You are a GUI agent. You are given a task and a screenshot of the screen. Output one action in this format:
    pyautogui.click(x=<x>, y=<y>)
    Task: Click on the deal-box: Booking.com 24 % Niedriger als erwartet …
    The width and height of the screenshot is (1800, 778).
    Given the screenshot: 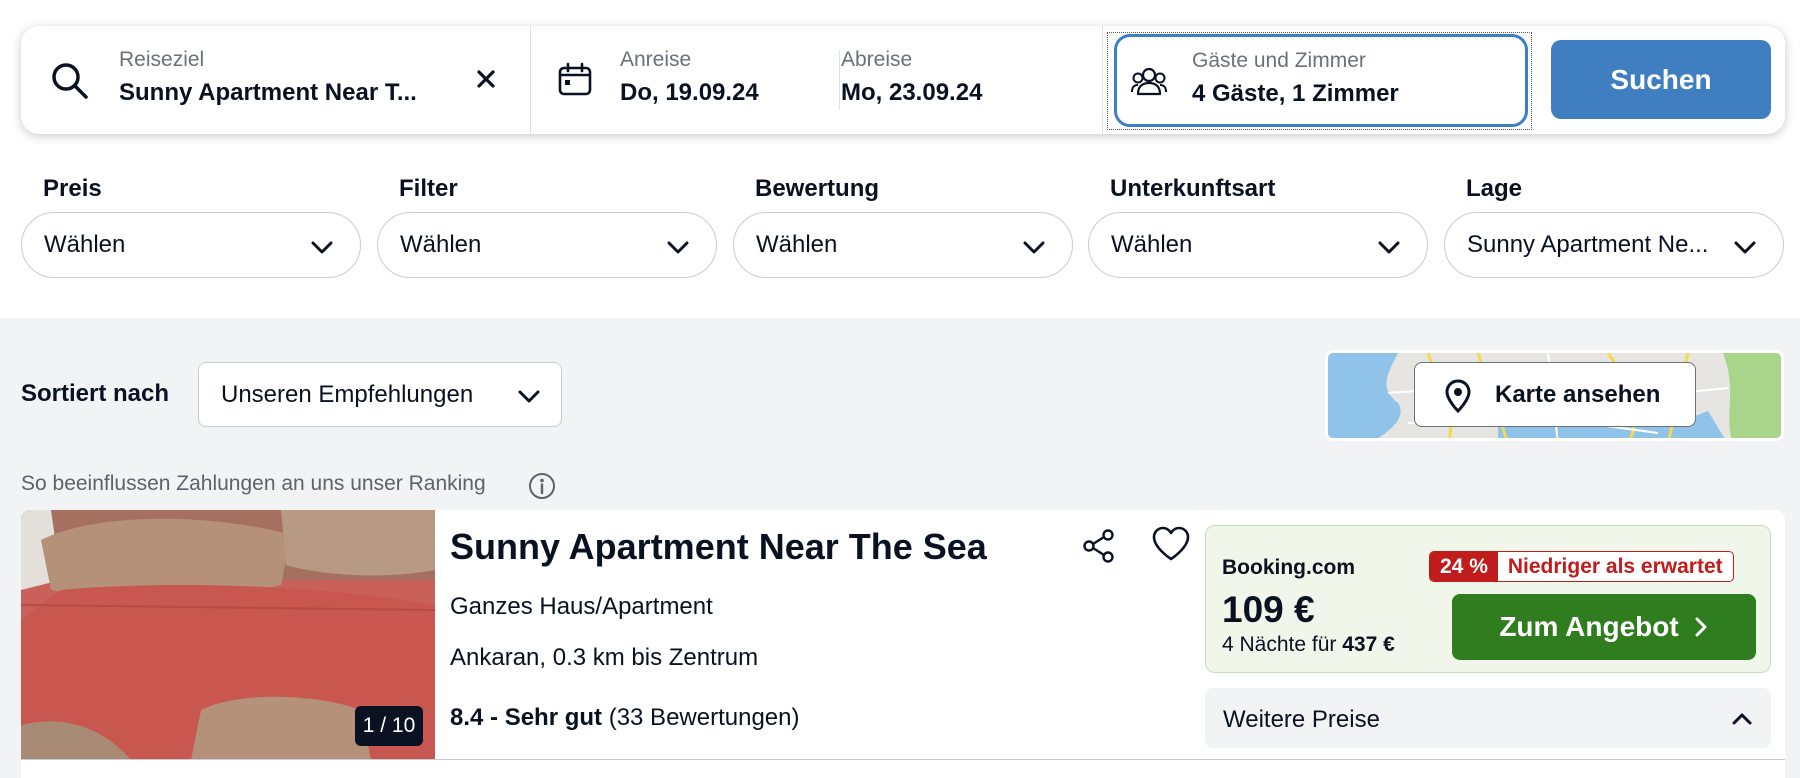 What is the action you would take?
    pyautogui.click(x=1488, y=599)
    